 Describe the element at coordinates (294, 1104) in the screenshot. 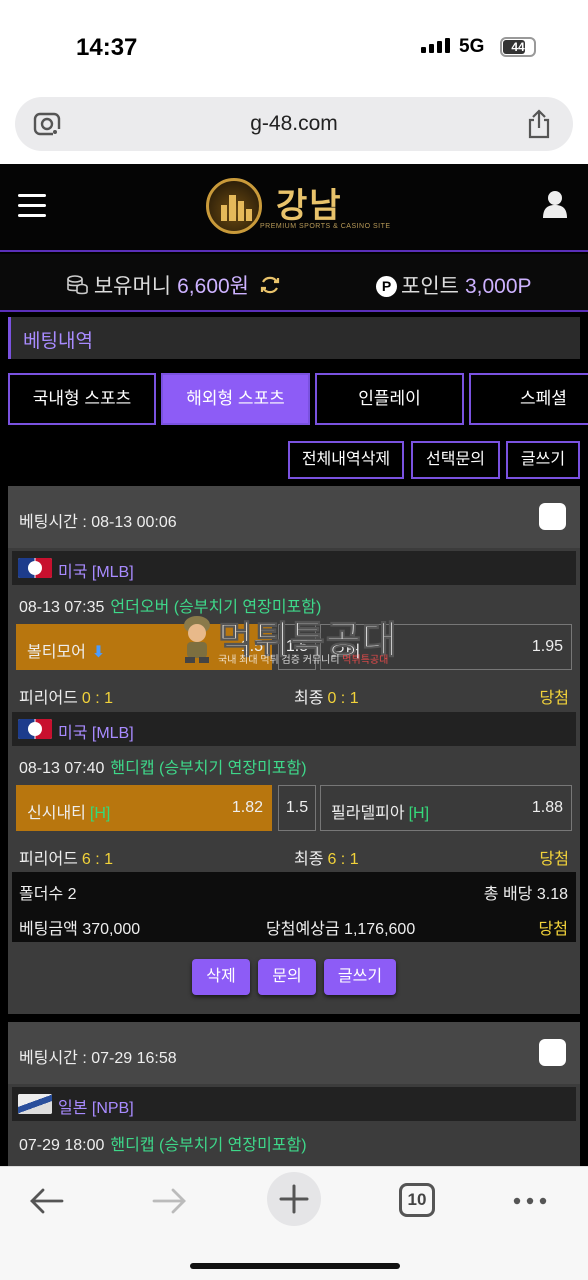

I see `league-row: 일본 [NPB]` at that location.